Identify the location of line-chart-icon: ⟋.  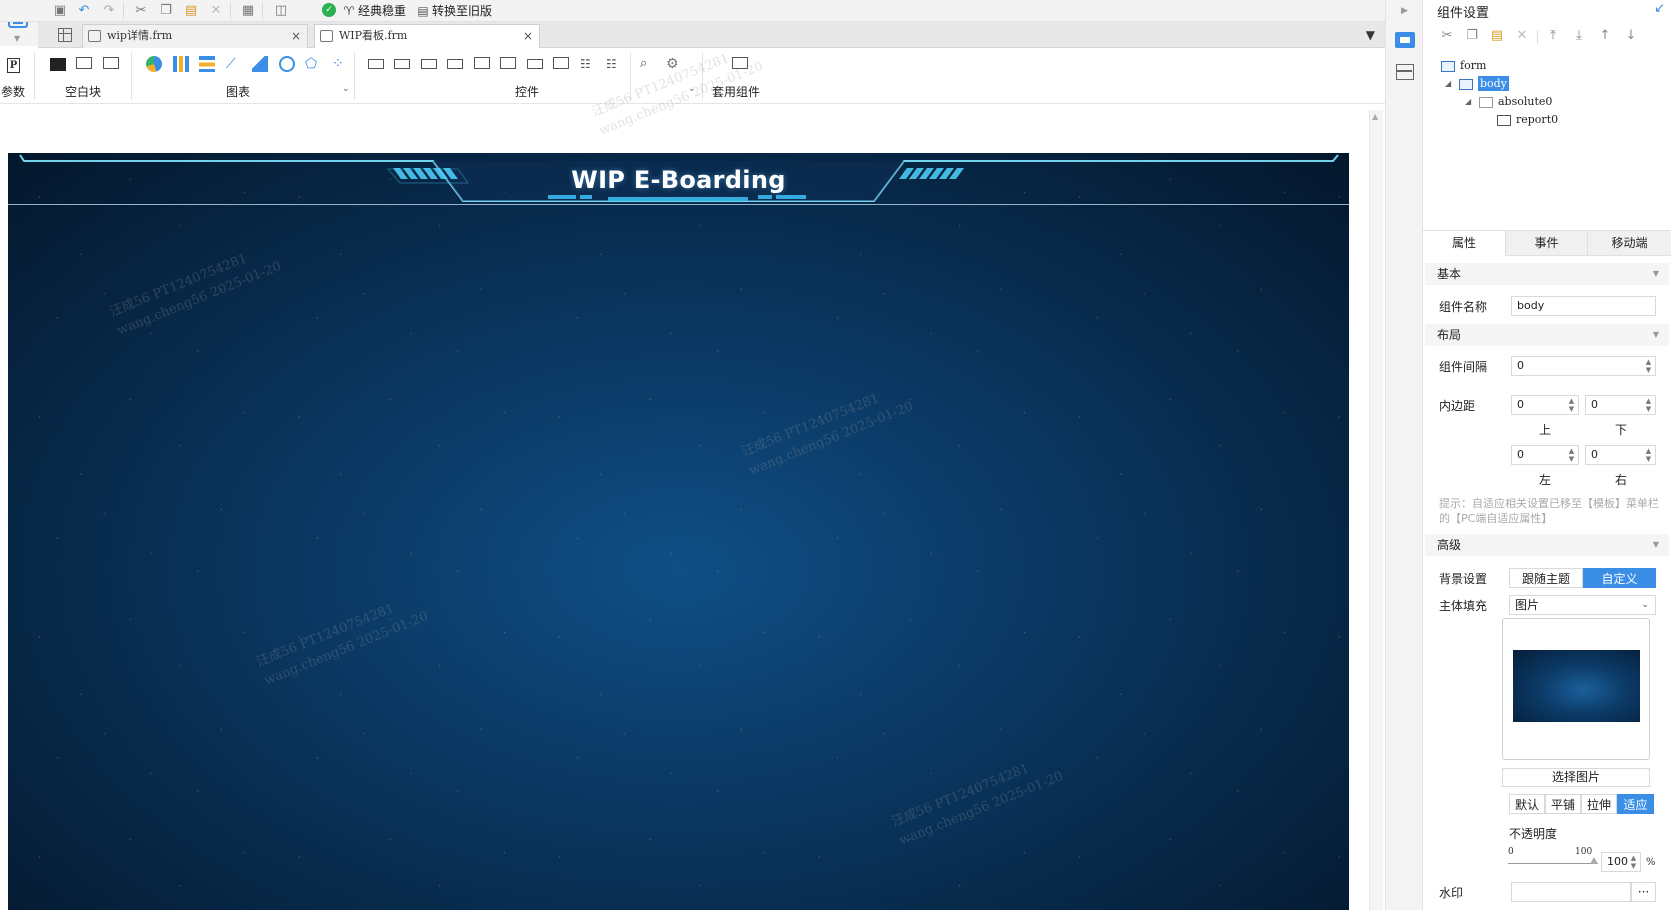
(234, 64).